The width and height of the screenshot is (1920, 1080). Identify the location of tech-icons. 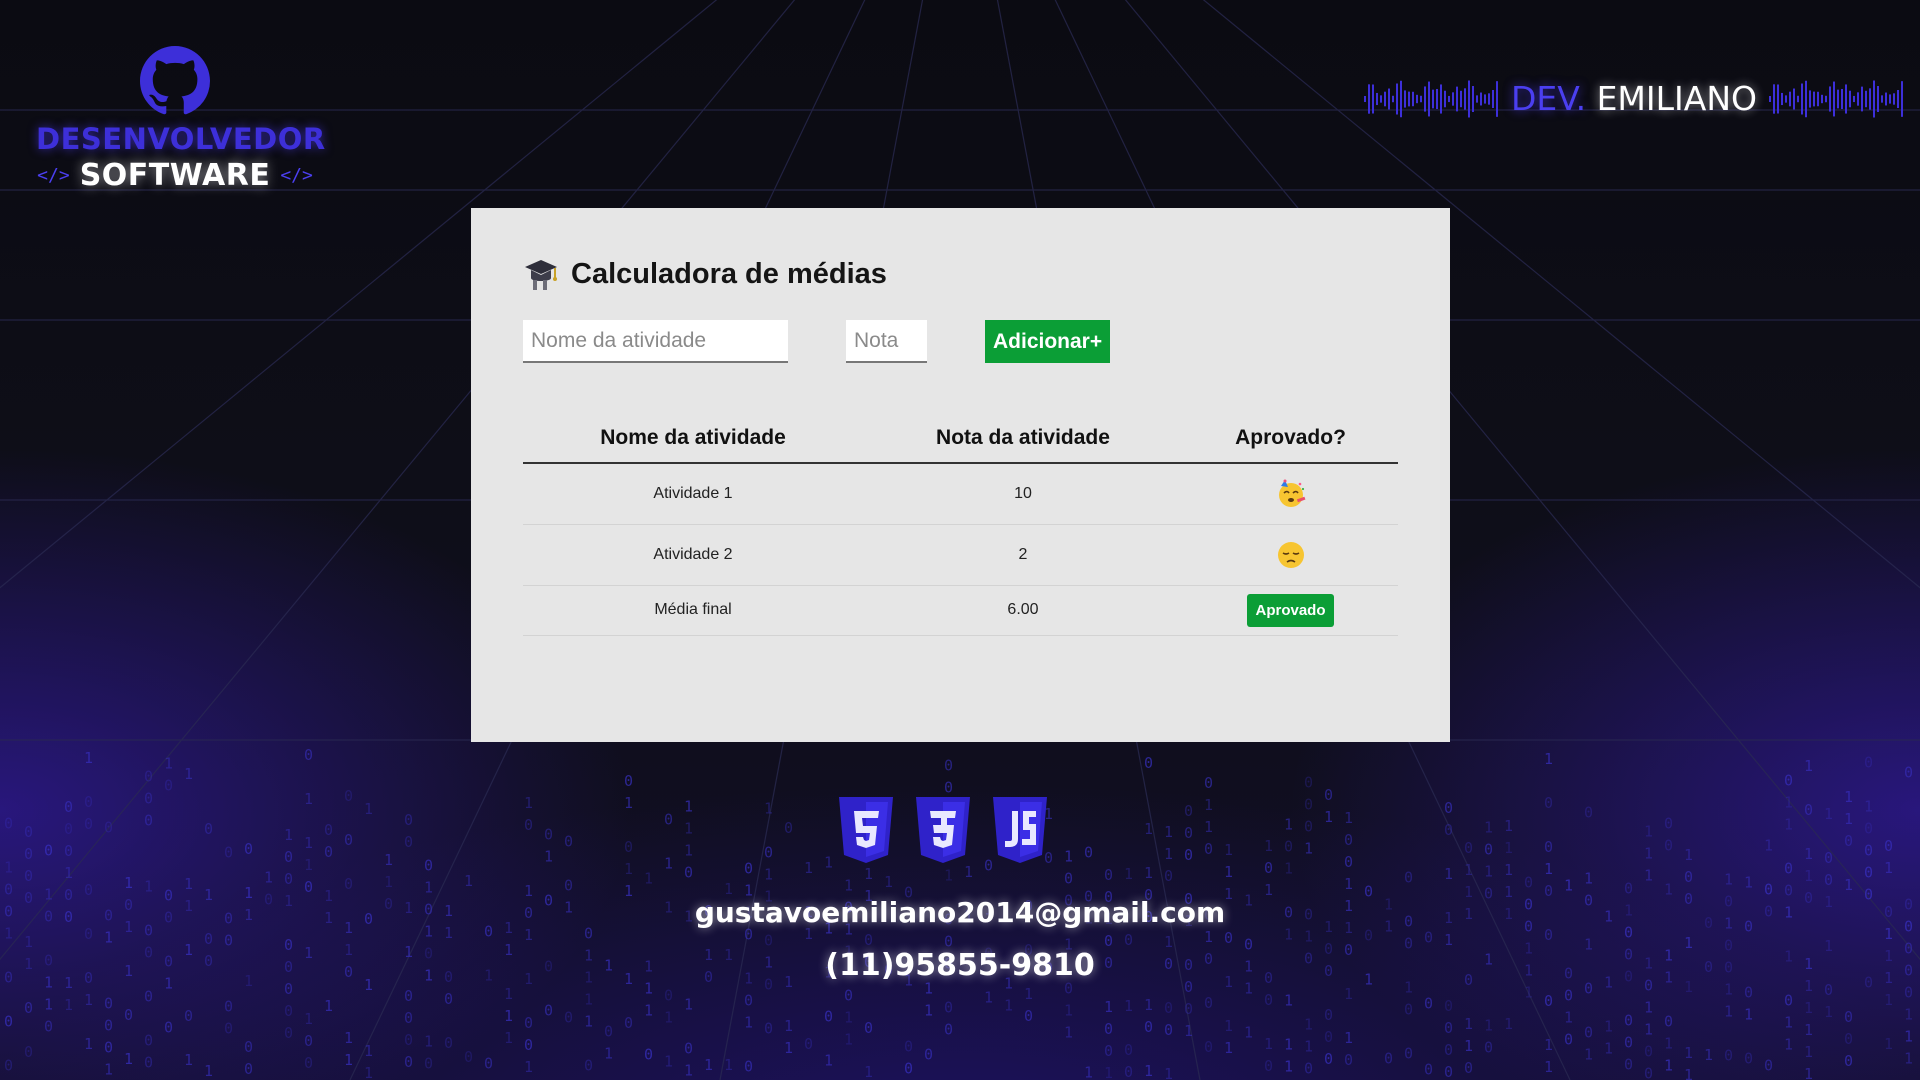
(943, 830).